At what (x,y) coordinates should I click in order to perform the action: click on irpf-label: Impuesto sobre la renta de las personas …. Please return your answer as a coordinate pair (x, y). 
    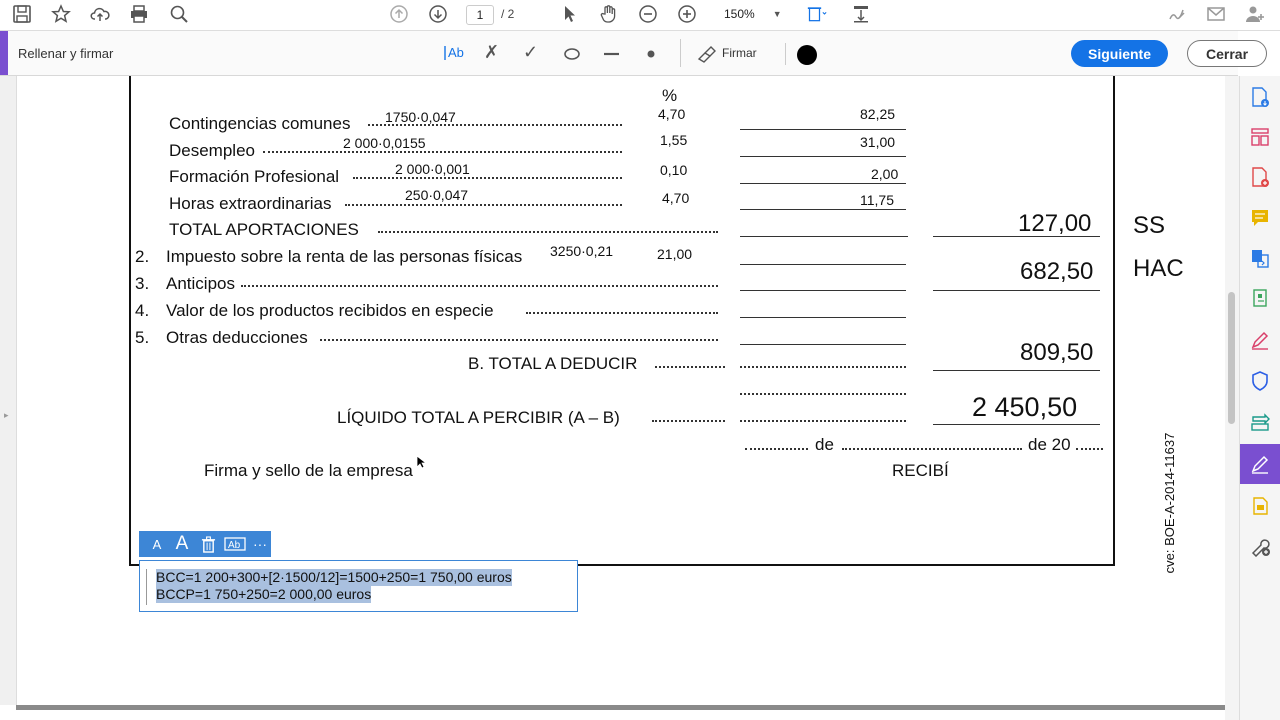
    Looking at the image, I should click on (344, 256).